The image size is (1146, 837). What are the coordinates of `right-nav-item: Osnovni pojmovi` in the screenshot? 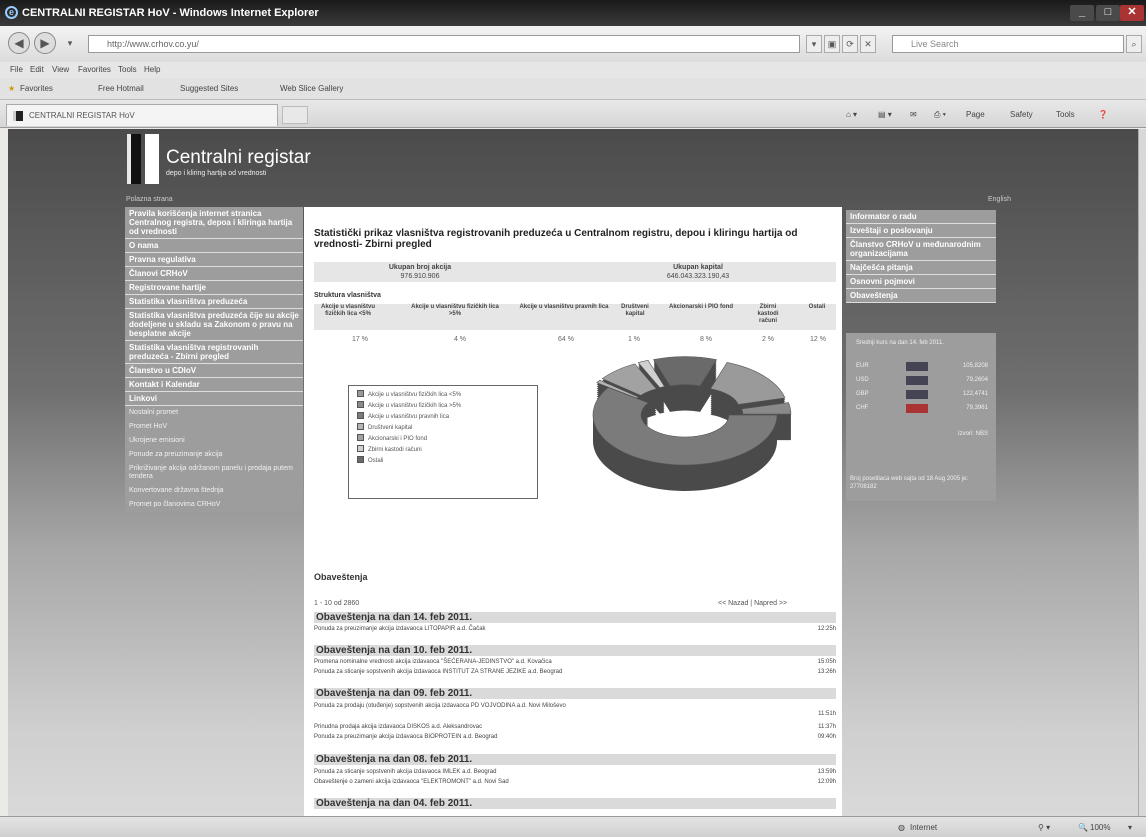 It's located at (921, 282).